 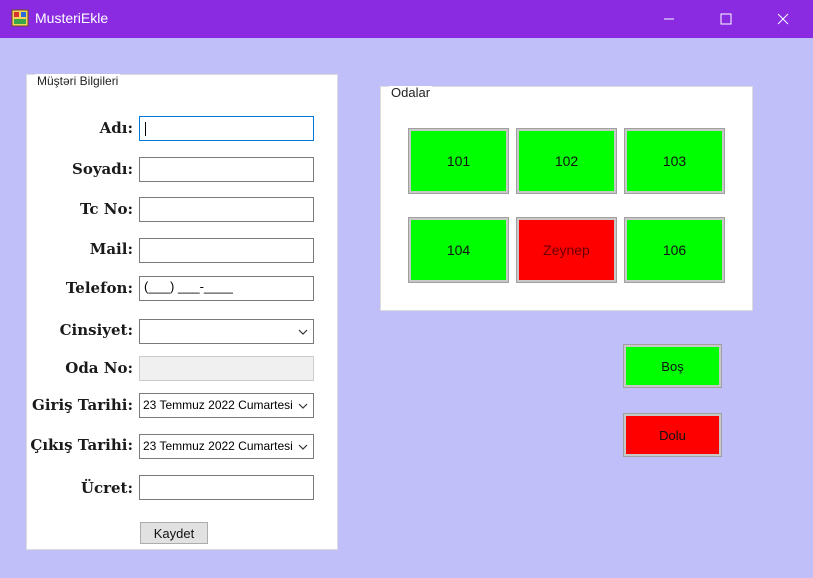 What do you see at coordinates (96, 330) in the screenshot?
I see `gender-label: Cinsiyet:` at bounding box center [96, 330].